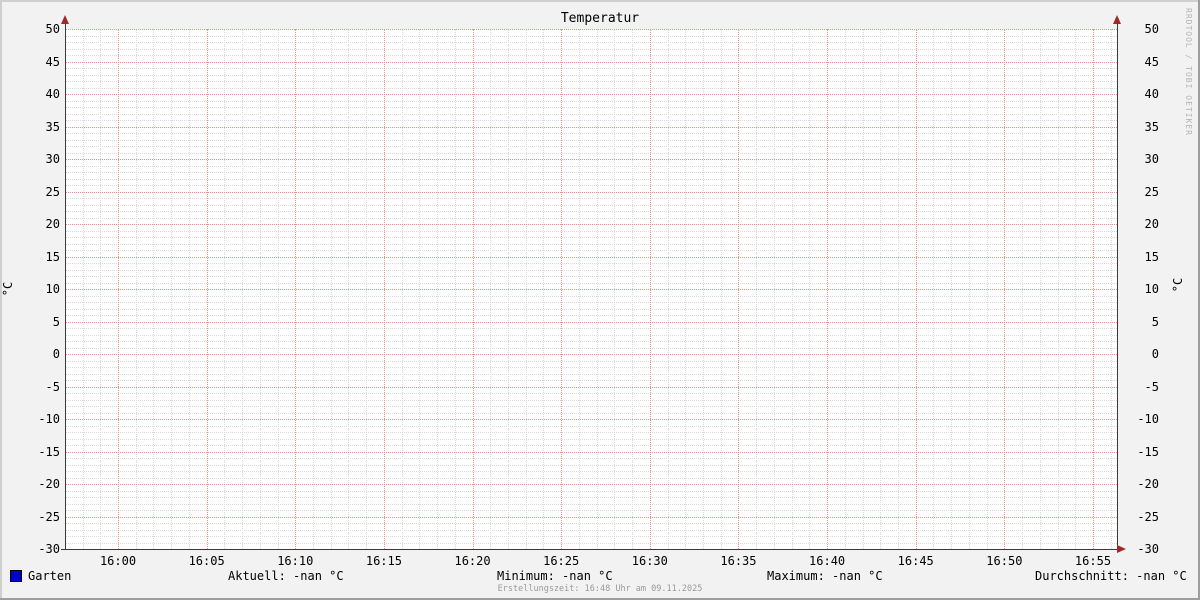 This screenshot has width=1200, height=600. Describe the element at coordinates (561, 561) in the screenshot. I see `x-axis-tick-label: 16:25` at that location.